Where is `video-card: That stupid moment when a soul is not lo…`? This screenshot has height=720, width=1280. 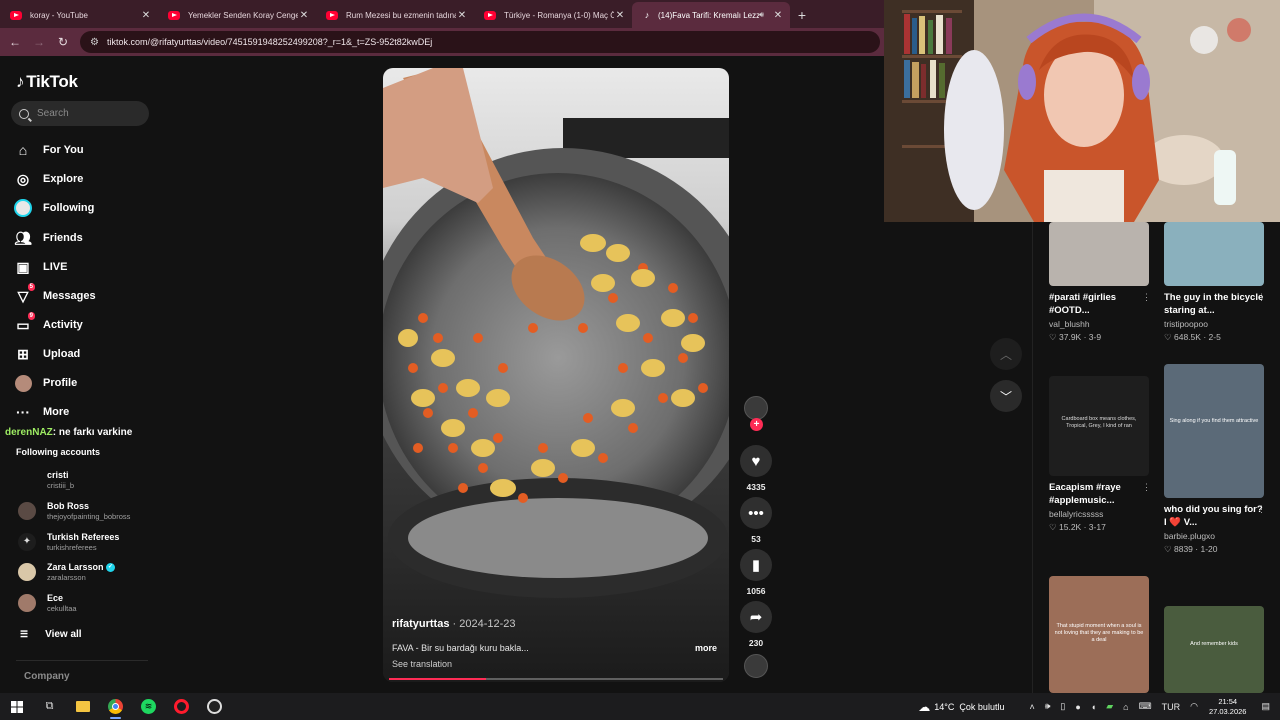
video-card: That stupid moment when a soul is not lo… is located at coordinates (1099, 634).